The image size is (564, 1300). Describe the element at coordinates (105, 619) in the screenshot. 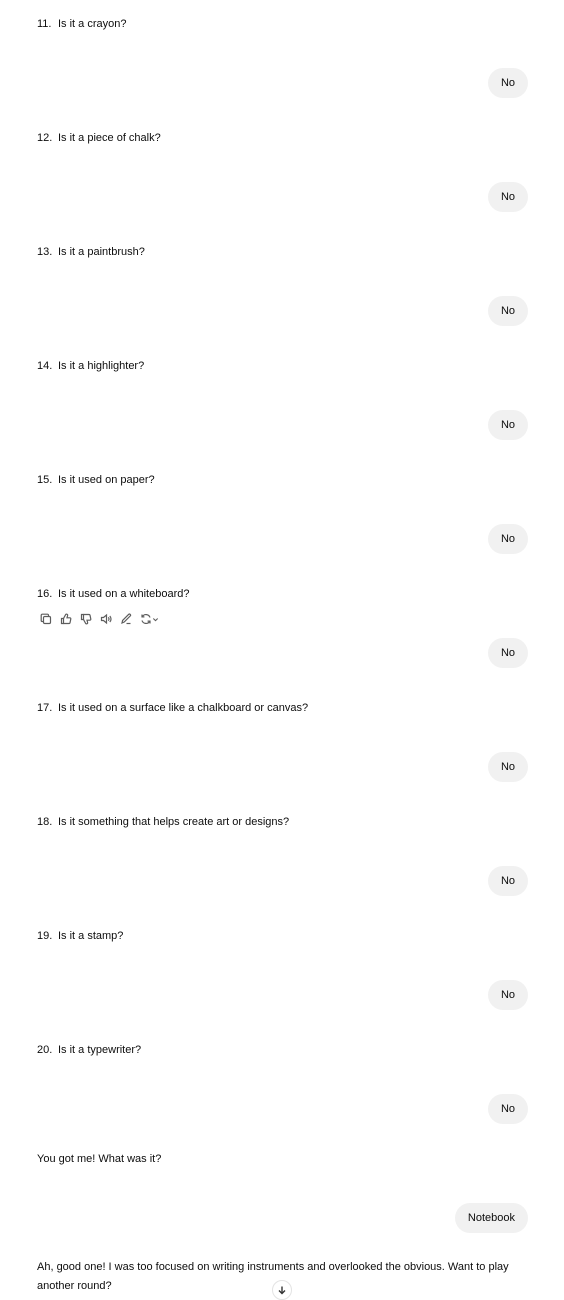

I see `read-aloud-icon` at that location.